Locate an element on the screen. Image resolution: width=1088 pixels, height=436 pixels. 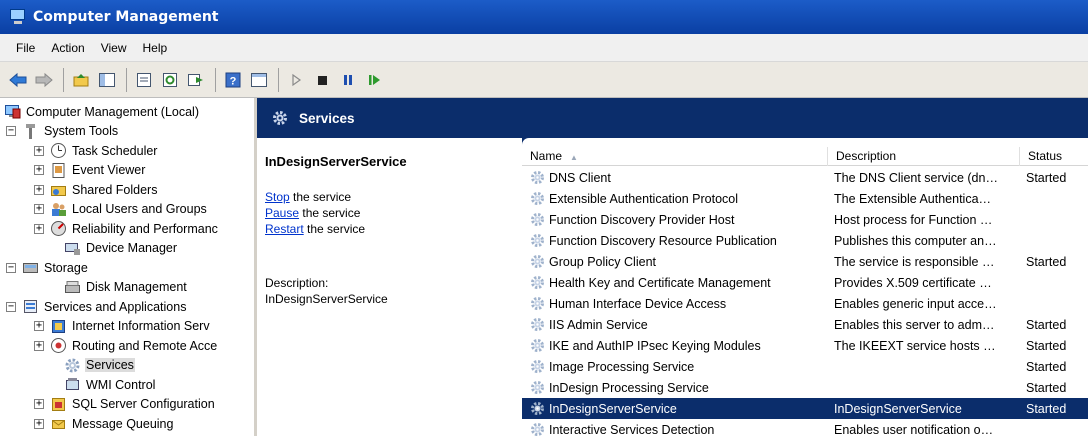
tree-item-event-viewer: + Event Viewer is located at coordinates (90, 170).